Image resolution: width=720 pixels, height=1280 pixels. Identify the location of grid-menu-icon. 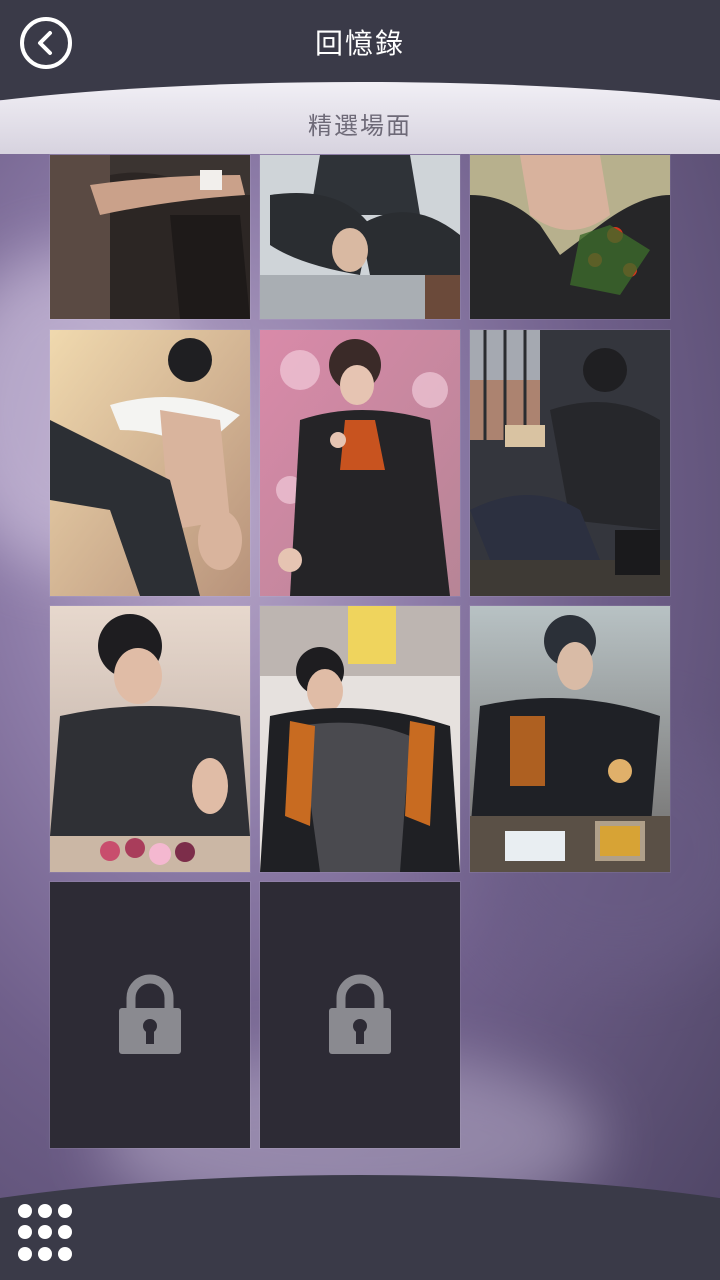
(25, 1211).